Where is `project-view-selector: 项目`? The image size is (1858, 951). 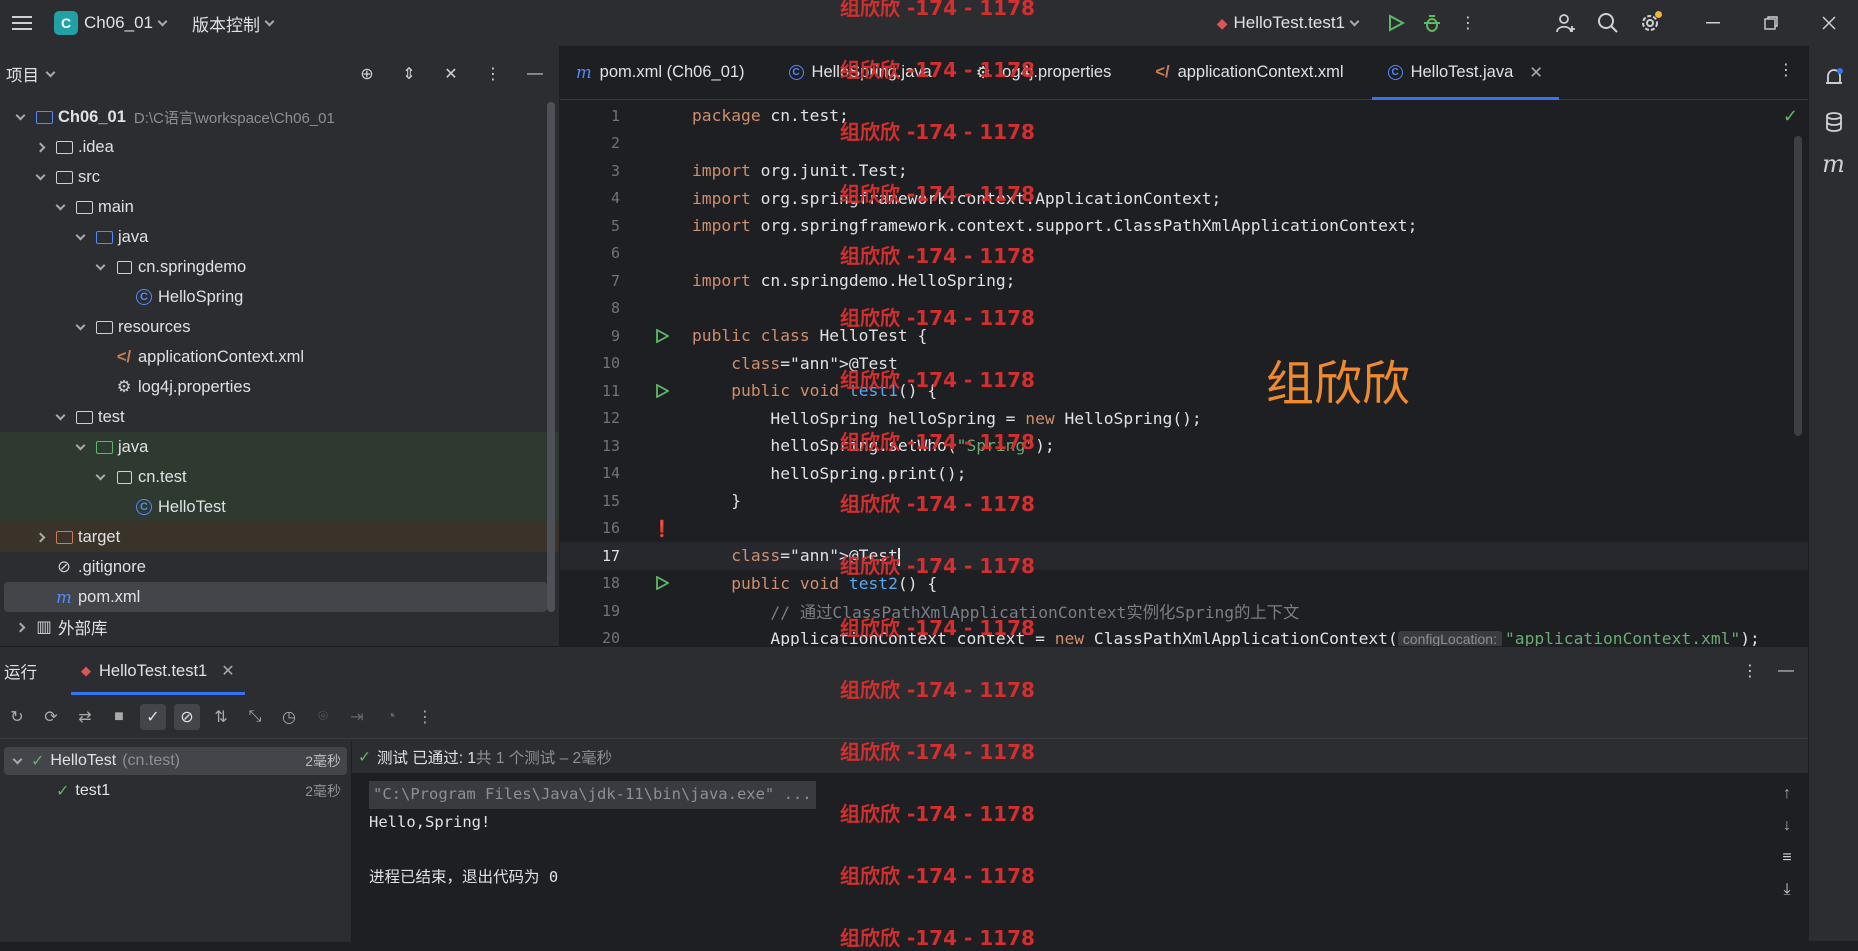
project-view-selector: 项目 is located at coordinates (31, 74).